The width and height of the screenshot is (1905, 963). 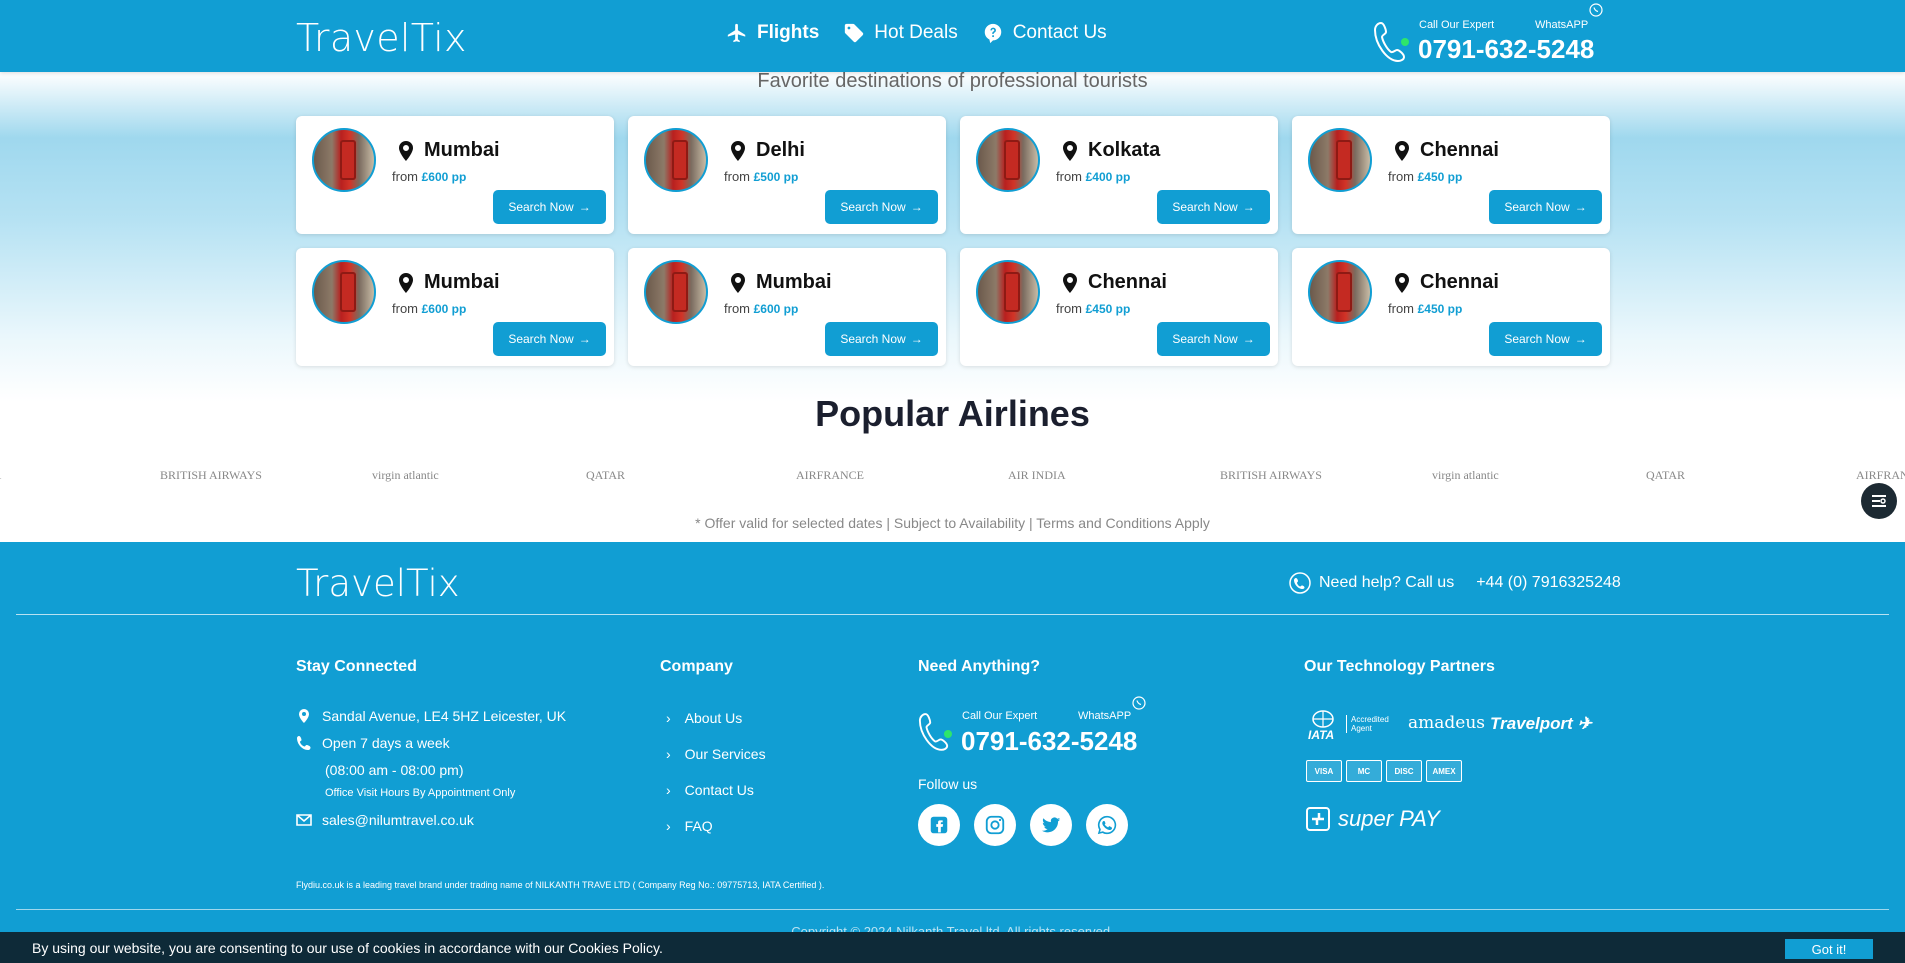 I want to click on address-text: Sandal Avenue, LE4 5HZ Leicester, UK, so click(x=444, y=716).